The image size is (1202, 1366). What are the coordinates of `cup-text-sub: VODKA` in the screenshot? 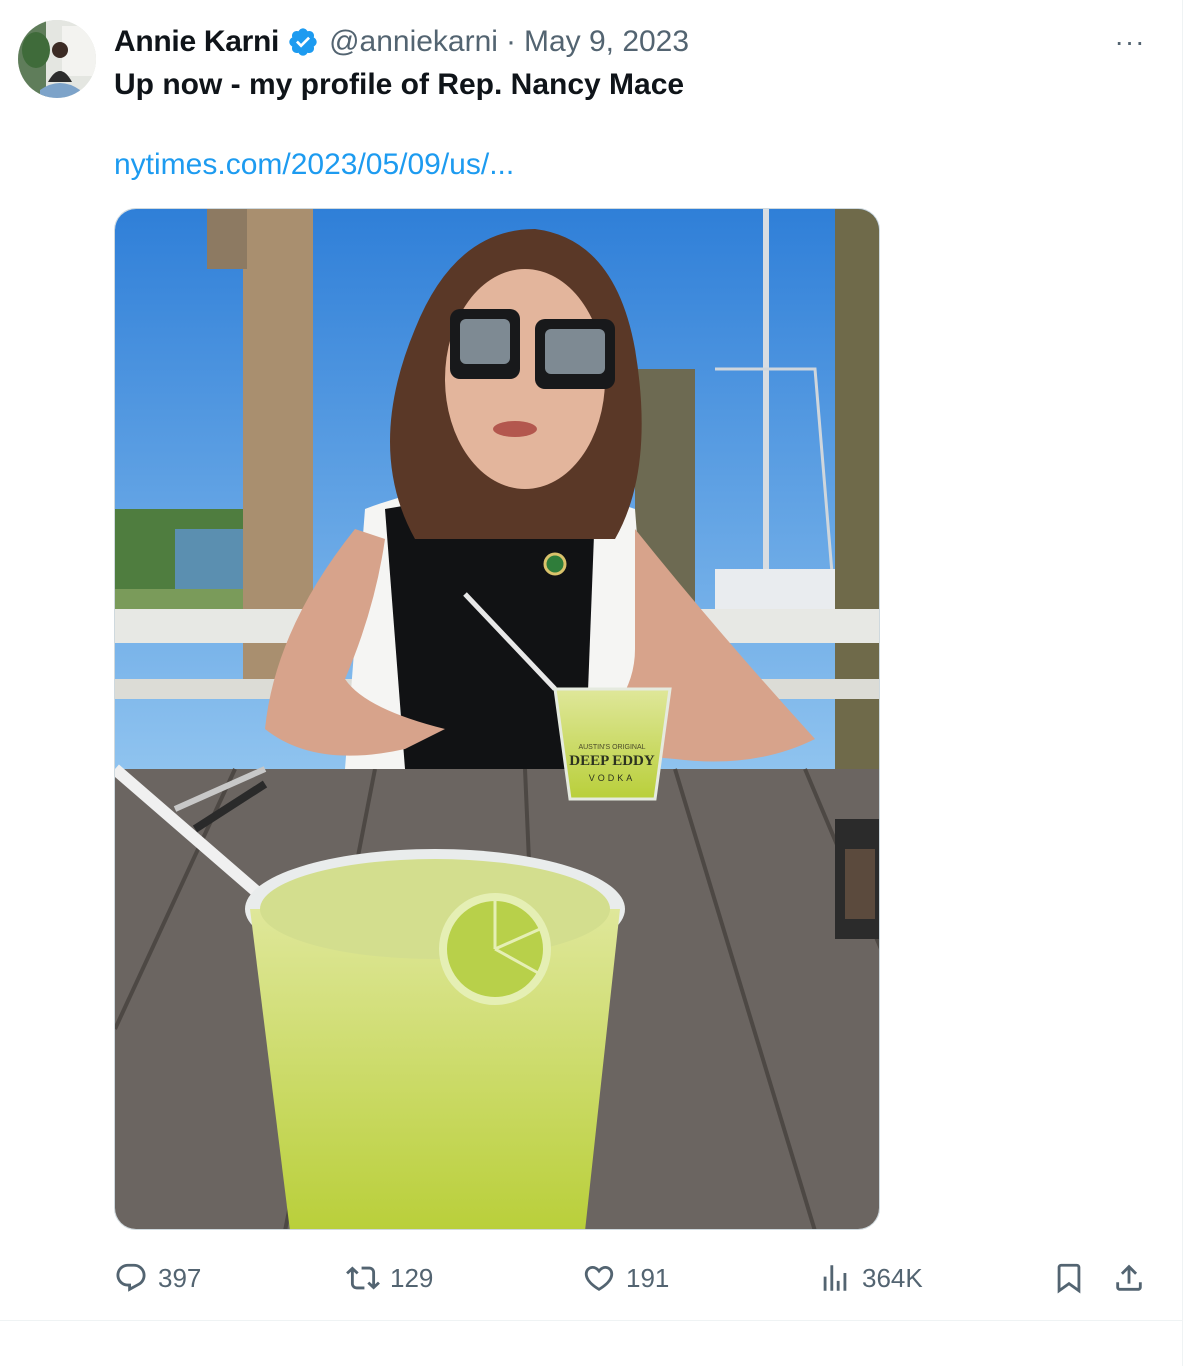 It's located at (612, 778).